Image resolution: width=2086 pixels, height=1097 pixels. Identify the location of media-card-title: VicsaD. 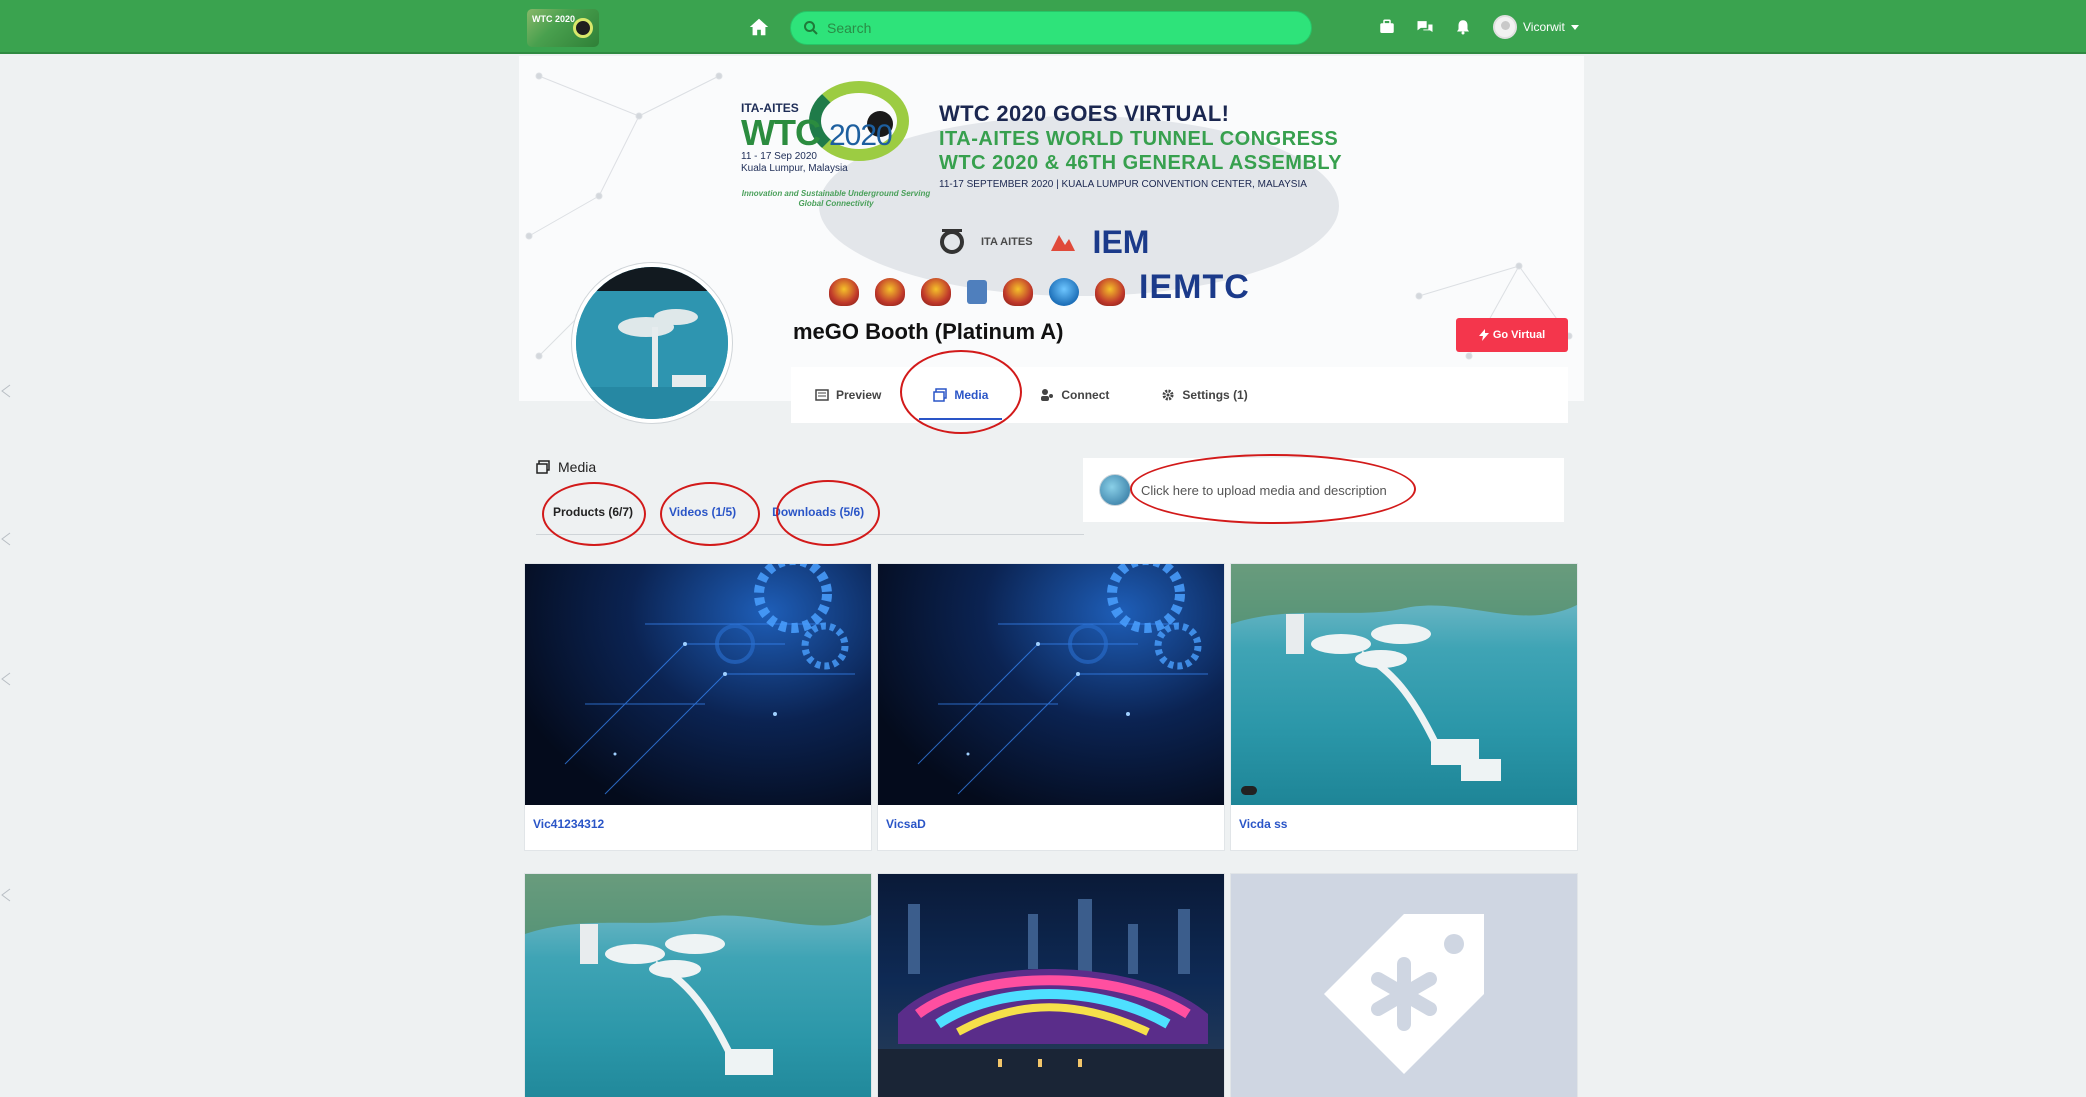
(1051, 824).